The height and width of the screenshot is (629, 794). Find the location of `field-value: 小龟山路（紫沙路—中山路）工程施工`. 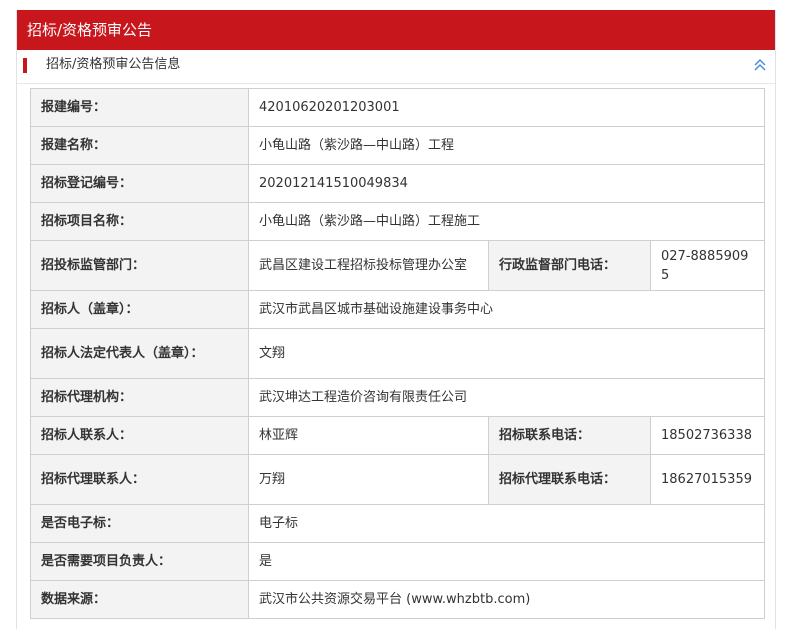

field-value: 小龟山路（紫沙路—中山路）工程施工 is located at coordinates (506, 221).